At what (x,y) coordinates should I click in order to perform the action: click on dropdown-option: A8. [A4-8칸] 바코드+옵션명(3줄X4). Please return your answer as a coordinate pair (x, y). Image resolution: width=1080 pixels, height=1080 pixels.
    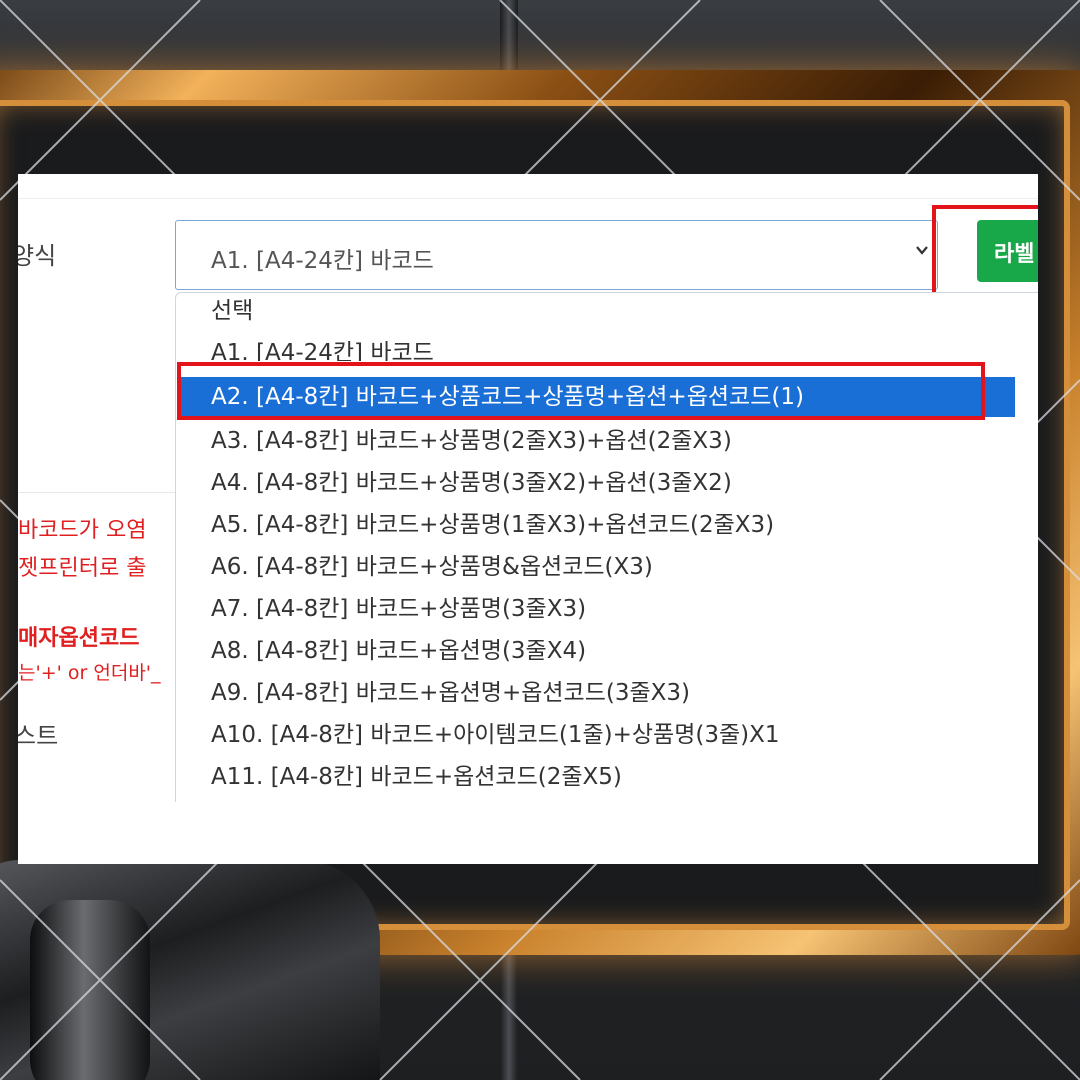
    Looking at the image, I should click on (398, 651).